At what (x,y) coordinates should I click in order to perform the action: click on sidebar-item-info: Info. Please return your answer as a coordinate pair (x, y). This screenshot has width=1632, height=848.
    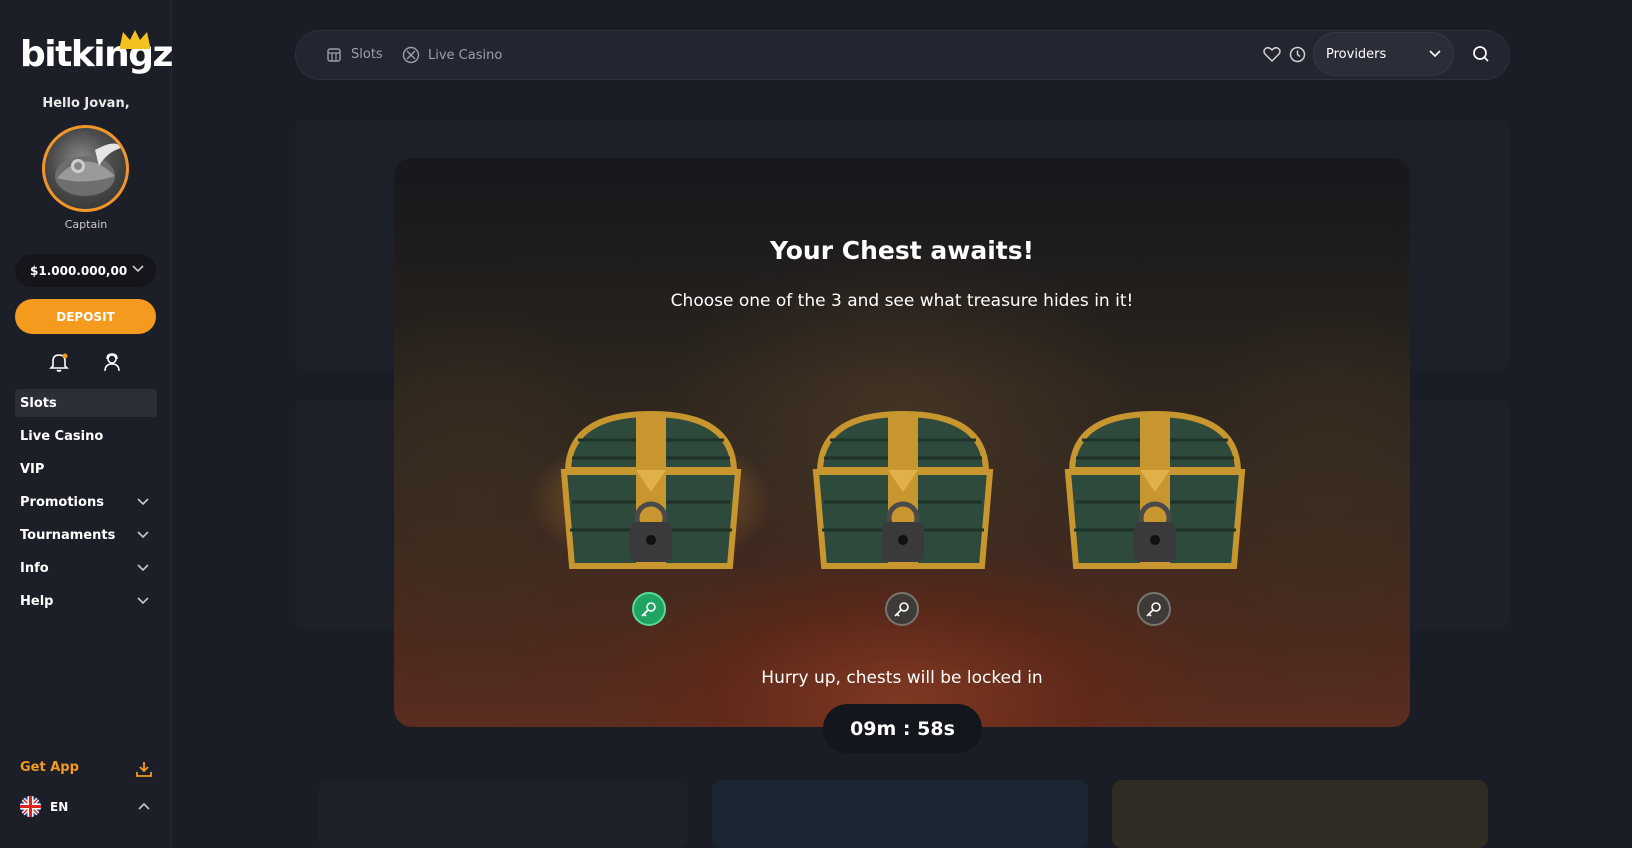
    Looking at the image, I should click on (86, 568).